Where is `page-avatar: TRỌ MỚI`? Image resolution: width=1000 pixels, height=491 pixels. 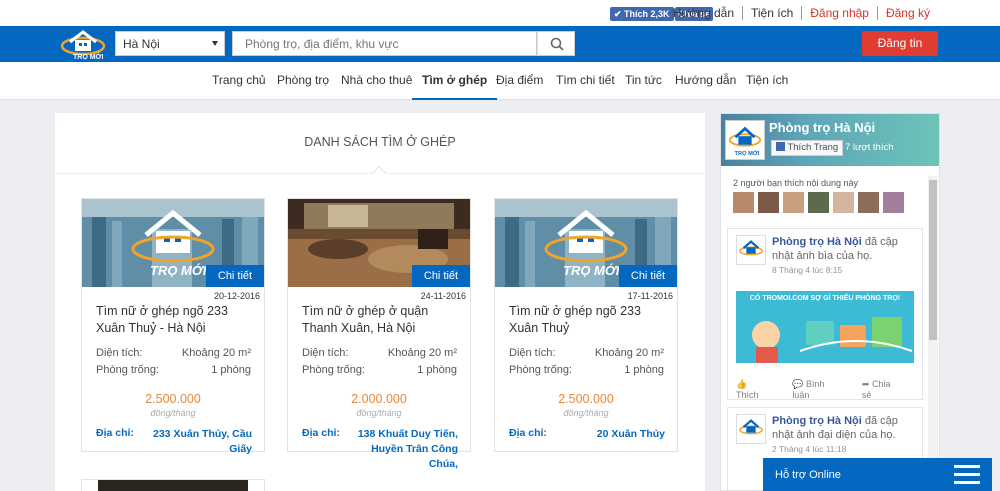
page-avatar: TRỌ MỚI is located at coordinates (745, 140).